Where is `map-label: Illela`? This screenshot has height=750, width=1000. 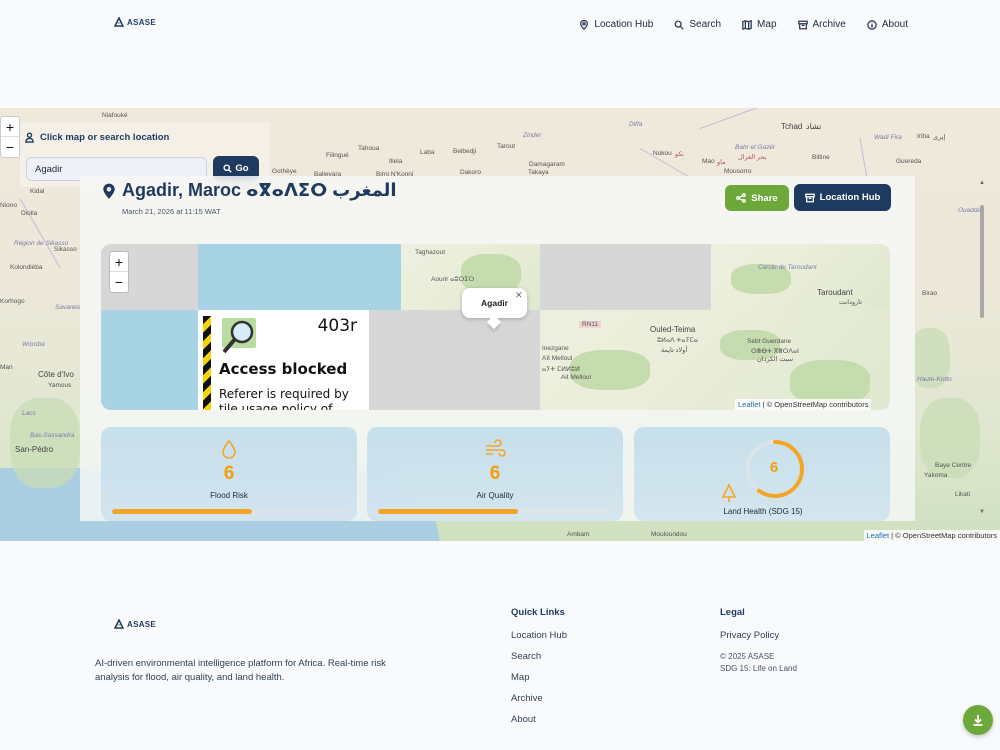 map-label: Illela is located at coordinates (396, 161).